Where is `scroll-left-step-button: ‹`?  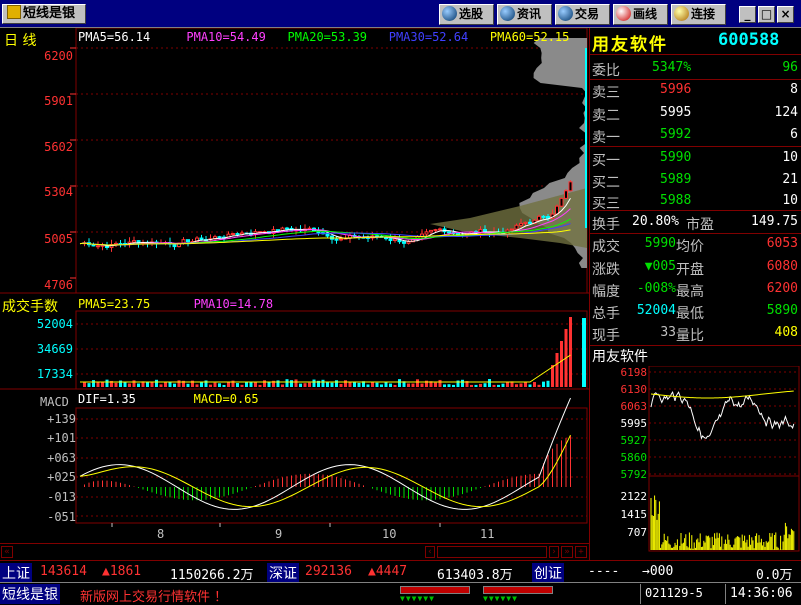 scroll-left-step-button: ‹ is located at coordinates (430, 552).